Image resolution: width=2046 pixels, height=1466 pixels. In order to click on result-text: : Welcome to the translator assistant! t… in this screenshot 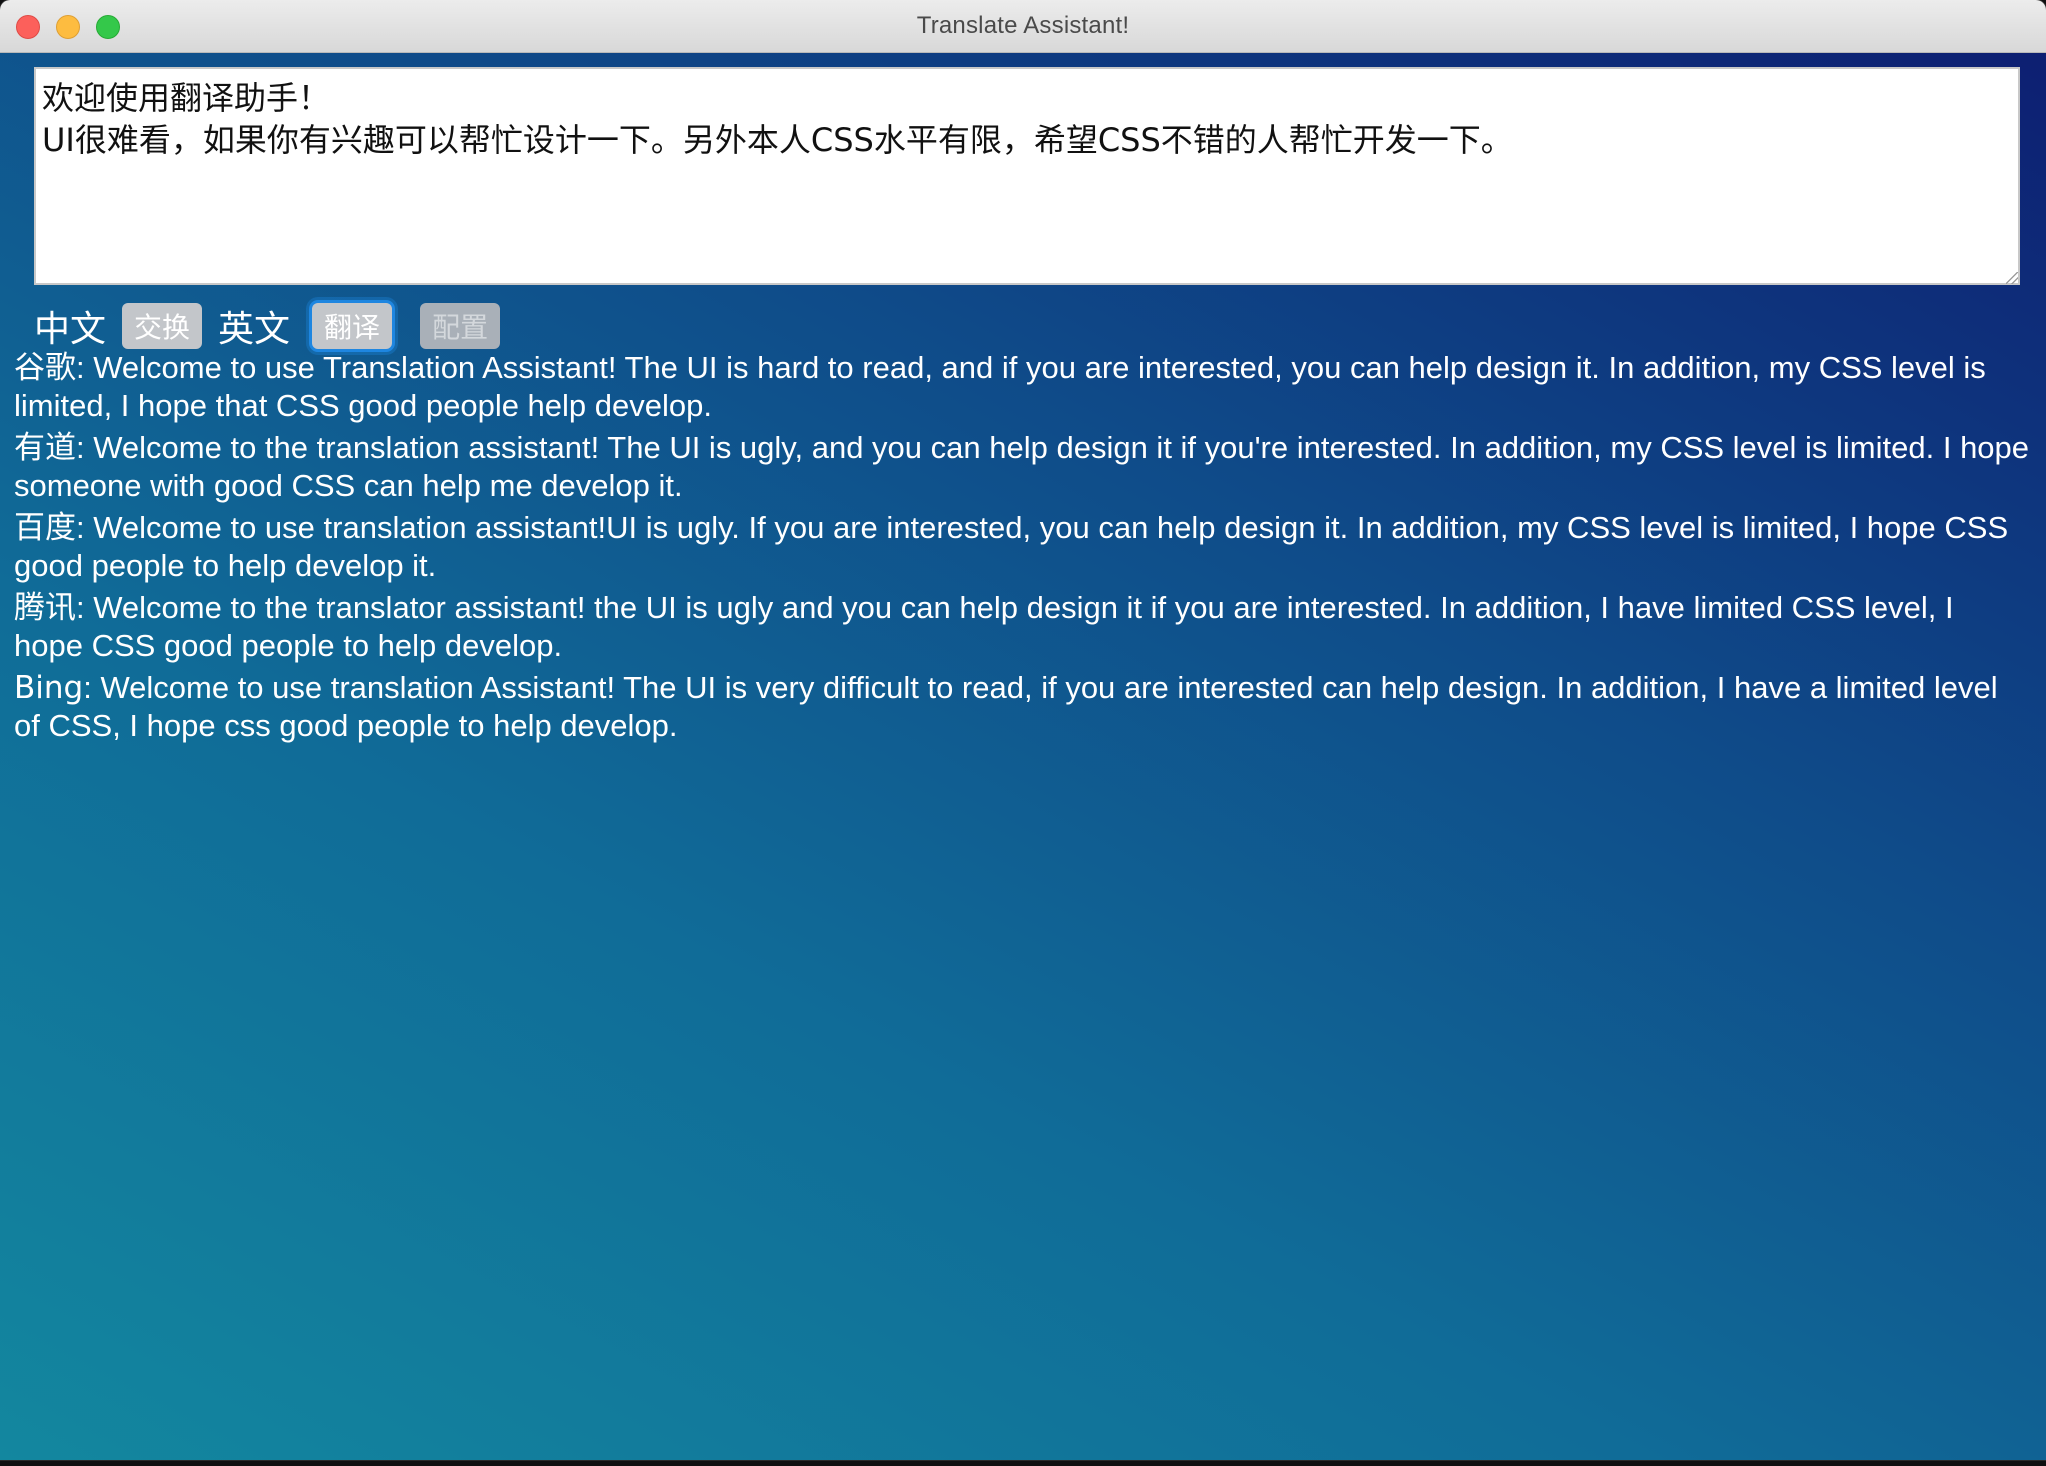, I will do `click(984, 626)`.